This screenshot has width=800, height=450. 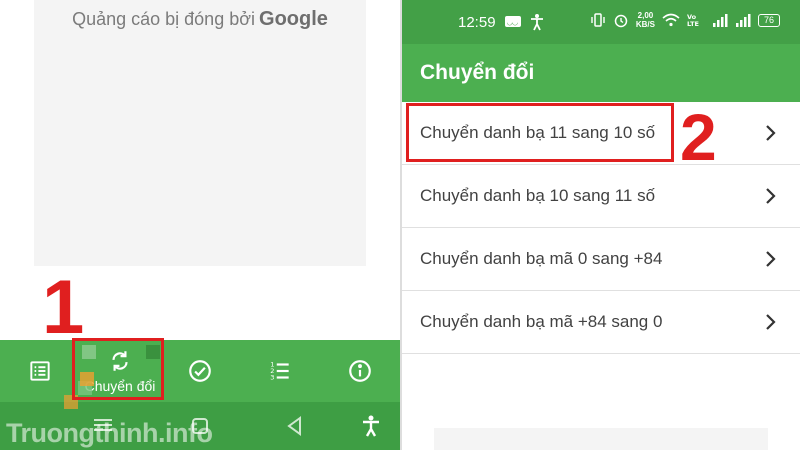 I want to click on watermark-text: Truongthinh.info, so click(x=109, y=433).